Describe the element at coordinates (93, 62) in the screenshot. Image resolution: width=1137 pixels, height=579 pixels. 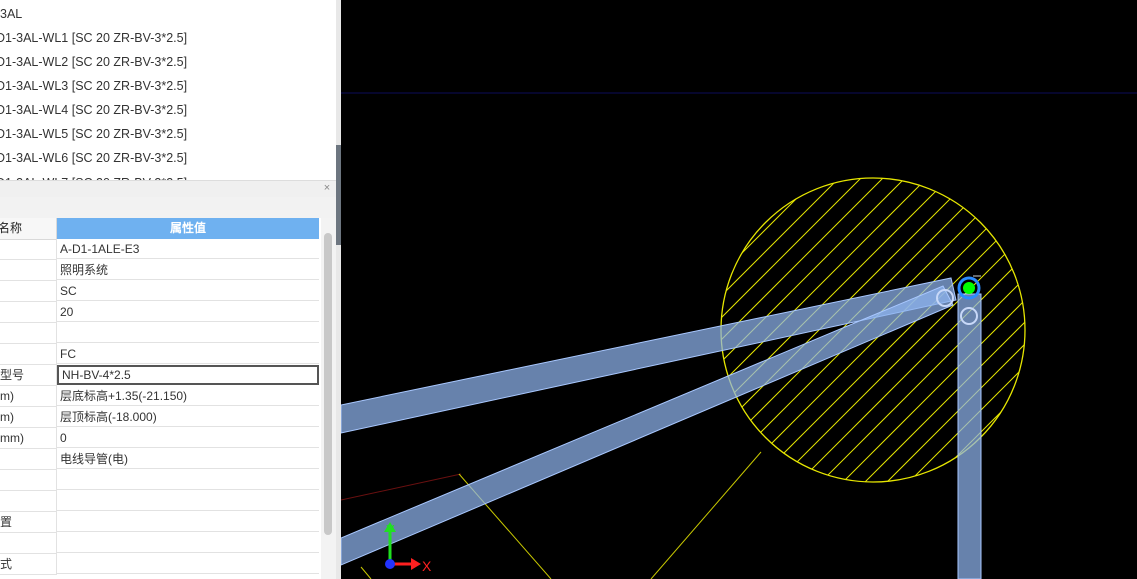
I see `tree-item-wl2: D1-3AL-WL2 [SC 20 ZR-BV-3*2.5]` at that location.